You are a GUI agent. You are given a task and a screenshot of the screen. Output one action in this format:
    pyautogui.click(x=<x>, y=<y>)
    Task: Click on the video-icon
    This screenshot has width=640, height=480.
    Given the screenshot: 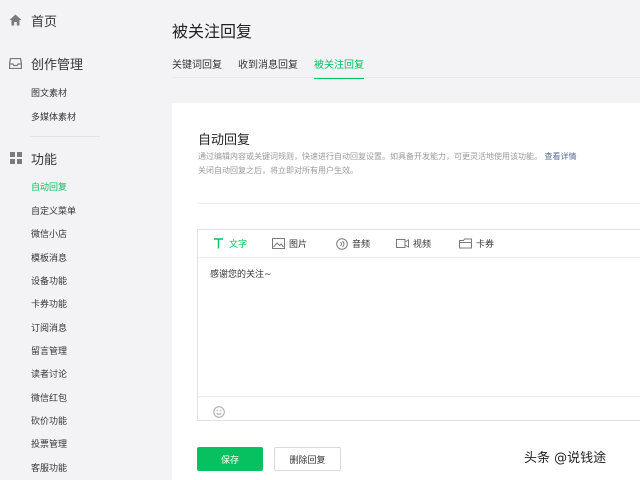 What is the action you would take?
    pyautogui.click(x=402, y=244)
    